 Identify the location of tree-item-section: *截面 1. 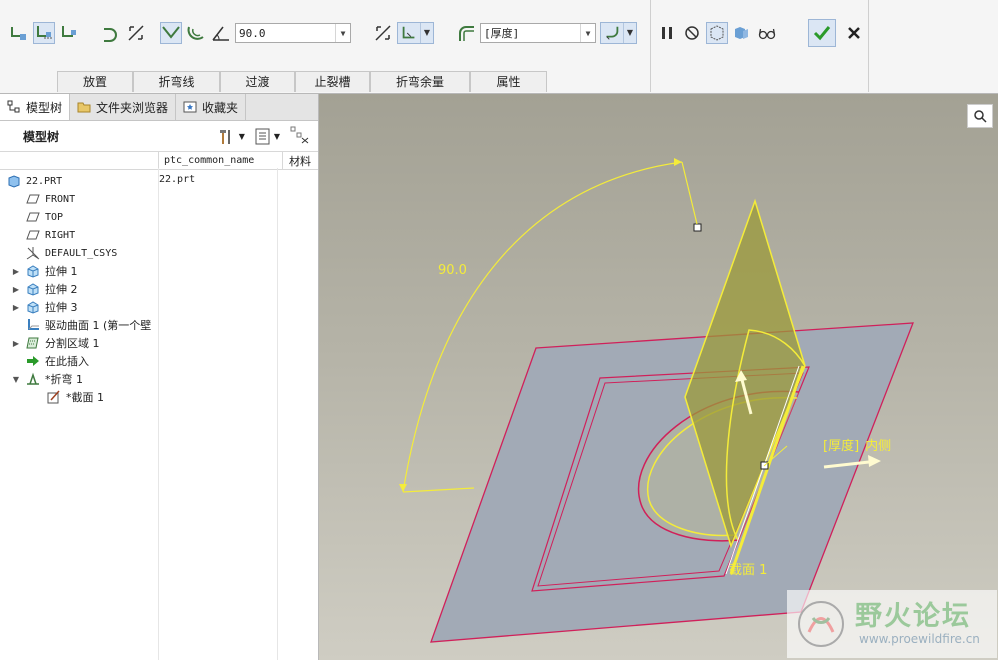
(75, 397).